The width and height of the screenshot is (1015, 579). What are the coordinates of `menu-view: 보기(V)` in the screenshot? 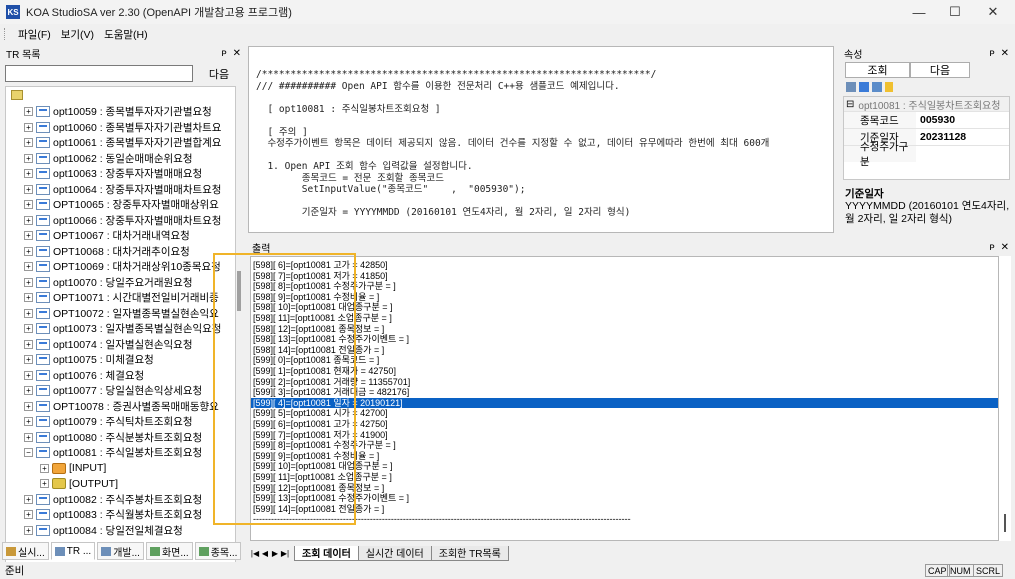 It's located at (77, 34).